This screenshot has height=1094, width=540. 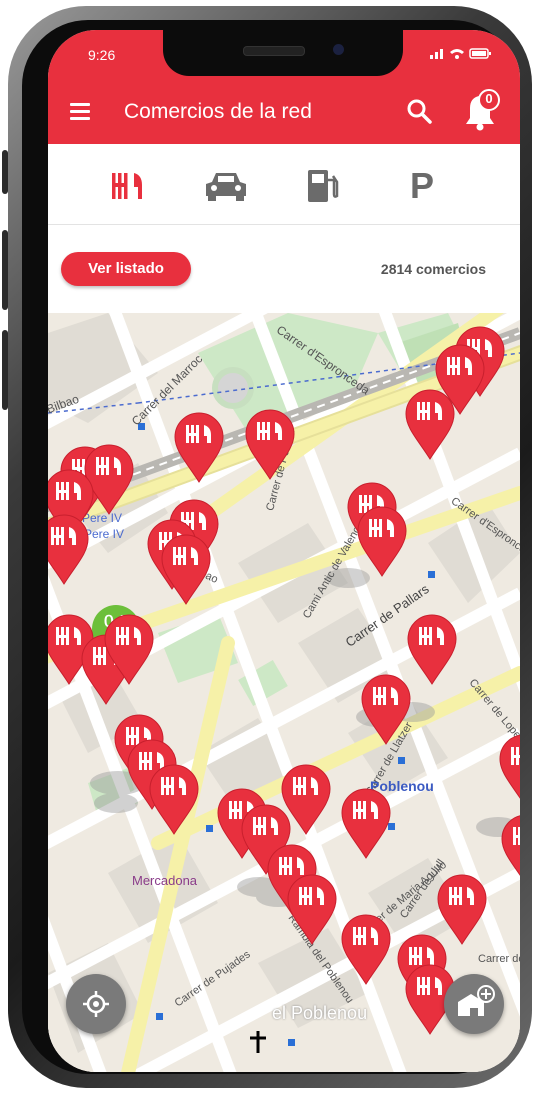 What do you see at coordinates (5, 172) in the screenshot?
I see `mute-switch` at bounding box center [5, 172].